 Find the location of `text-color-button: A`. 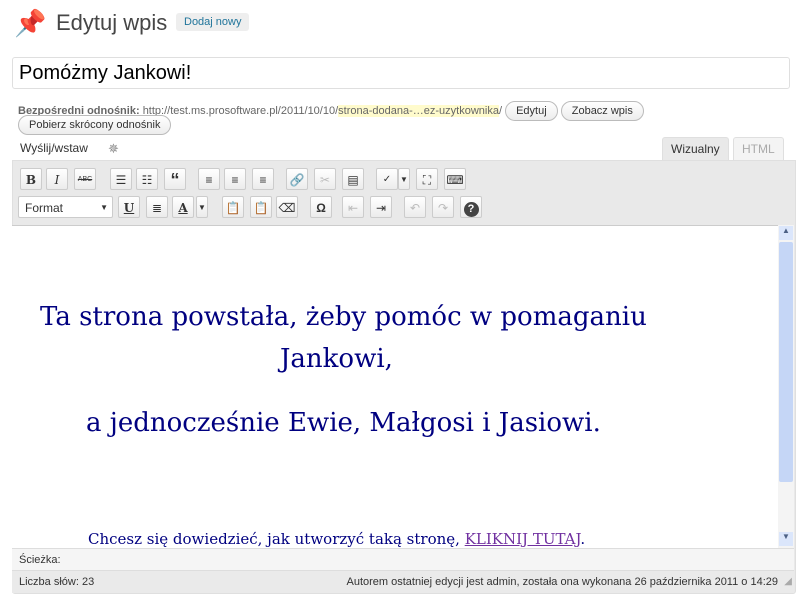

text-color-button: A is located at coordinates (183, 207).